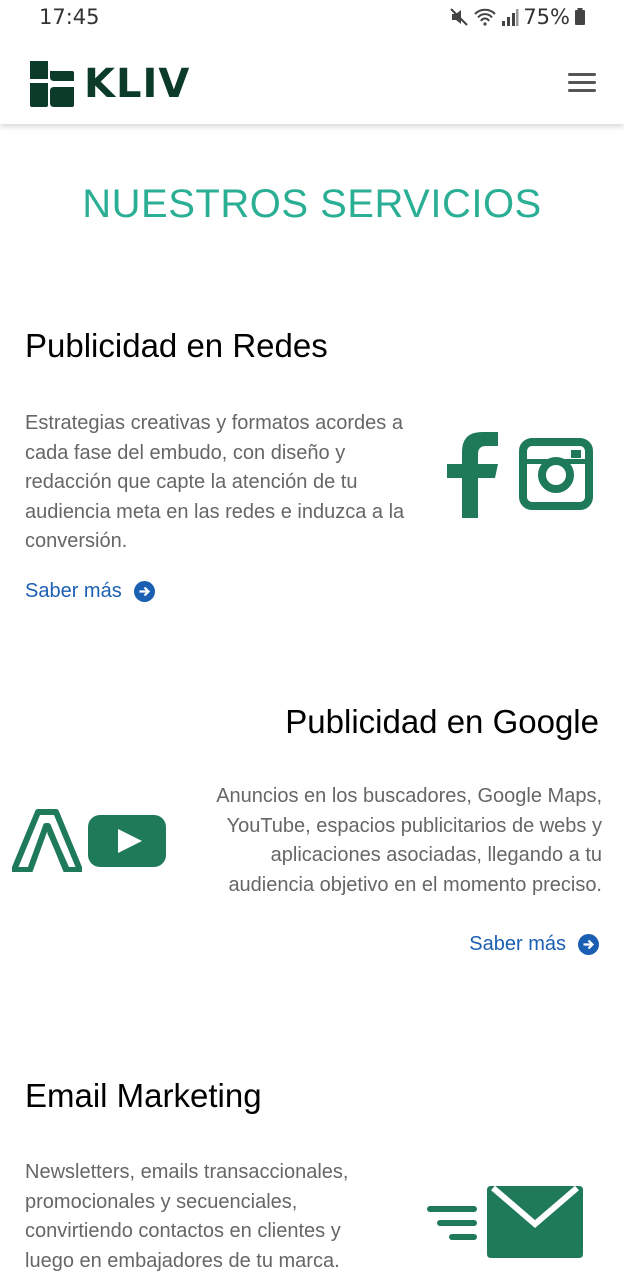 The image size is (624, 1280). I want to click on mute-icon, so click(459, 17).